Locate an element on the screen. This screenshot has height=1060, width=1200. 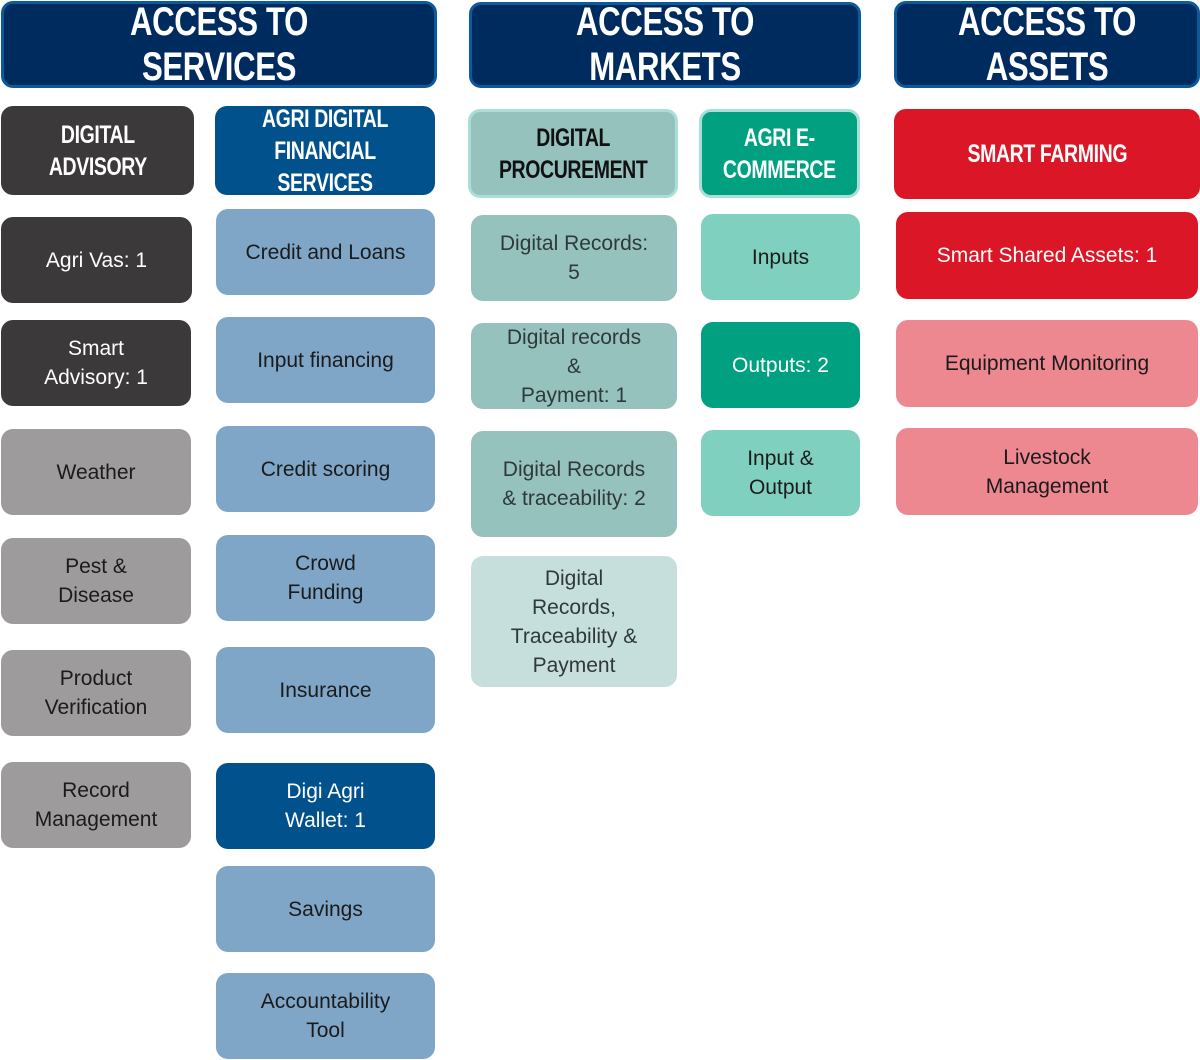
group-label: DIGITAL PROCUREMENT is located at coordinates (573, 153).